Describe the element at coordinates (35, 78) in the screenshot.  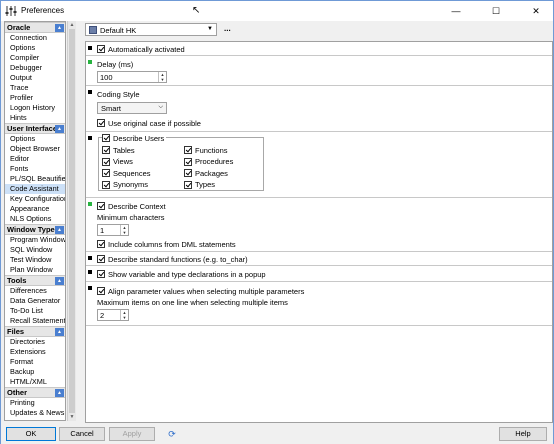
I see `sidebar-item: Output` at that location.